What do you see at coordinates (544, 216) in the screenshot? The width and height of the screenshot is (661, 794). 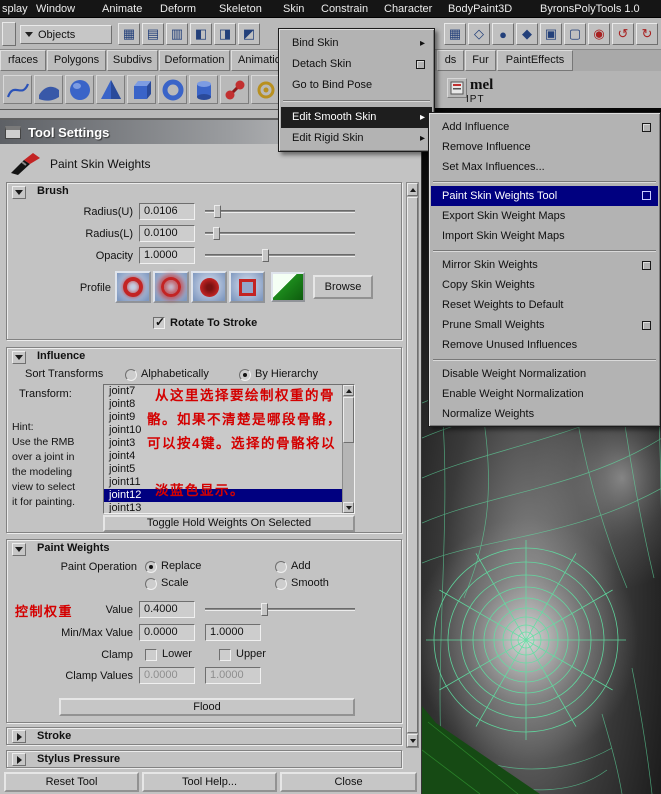 I see `submenu-item-export-skin-weight-maps: Export Skin Weight Maps` at bounding box center [544, 216].